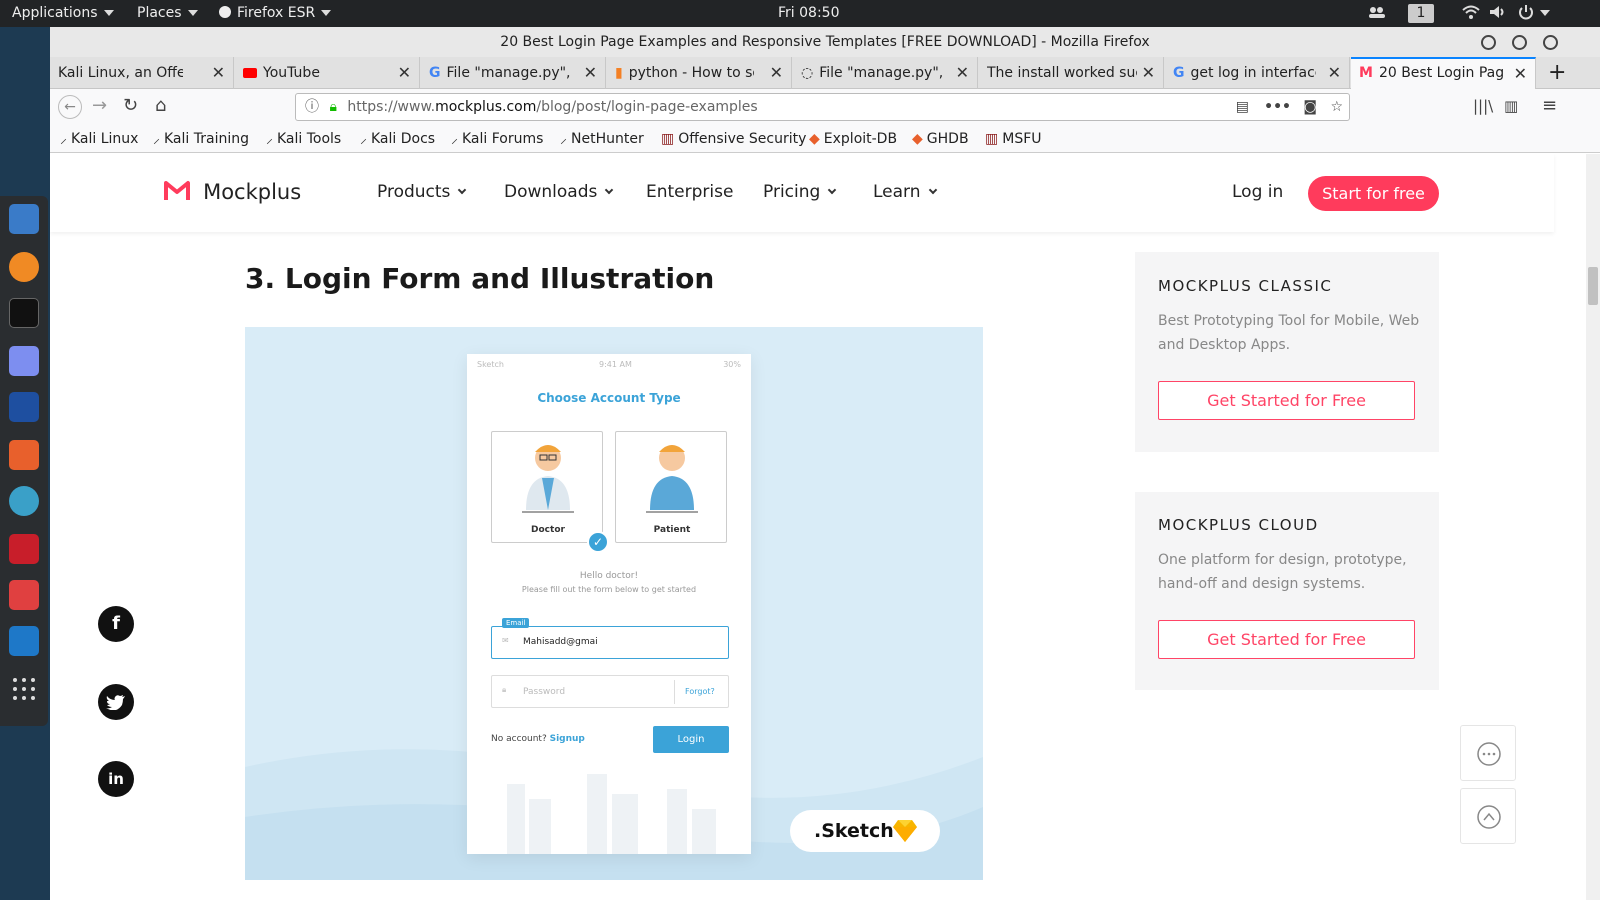 This screenshot has width=1600, height=900. What do you see at coordinates (70, 107) in the screenshot?
I see `back-button: ←` at bounding box center [70, 107].